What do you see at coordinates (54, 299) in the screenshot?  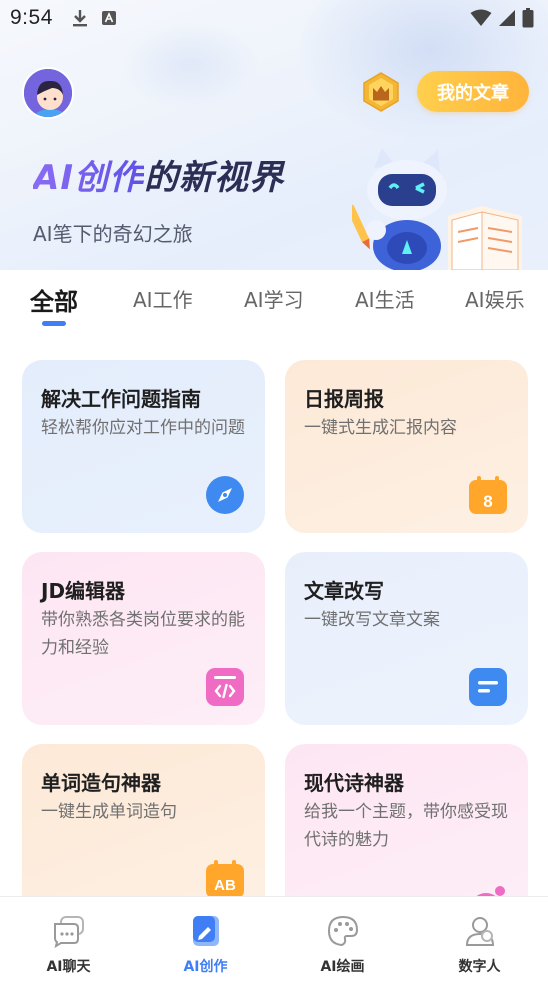 I see `tab-all: 全部` at bounding box center [54, 299].